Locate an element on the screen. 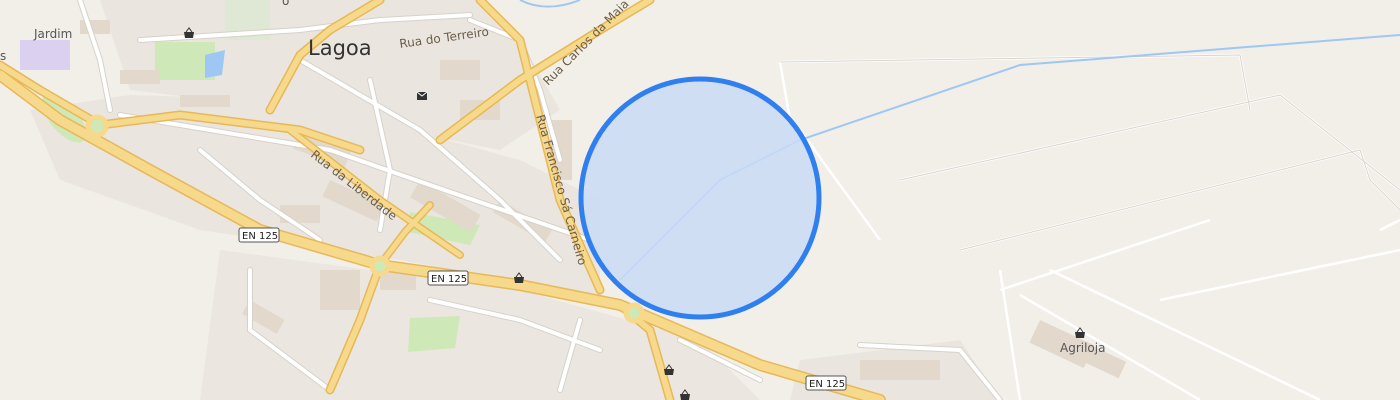  park is located at coordinates (434, 334).